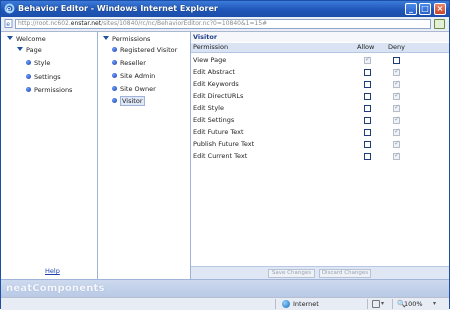 The height and width of the screenshot is (310, 450). I want to click on close-button: ×, so click(440, 9).